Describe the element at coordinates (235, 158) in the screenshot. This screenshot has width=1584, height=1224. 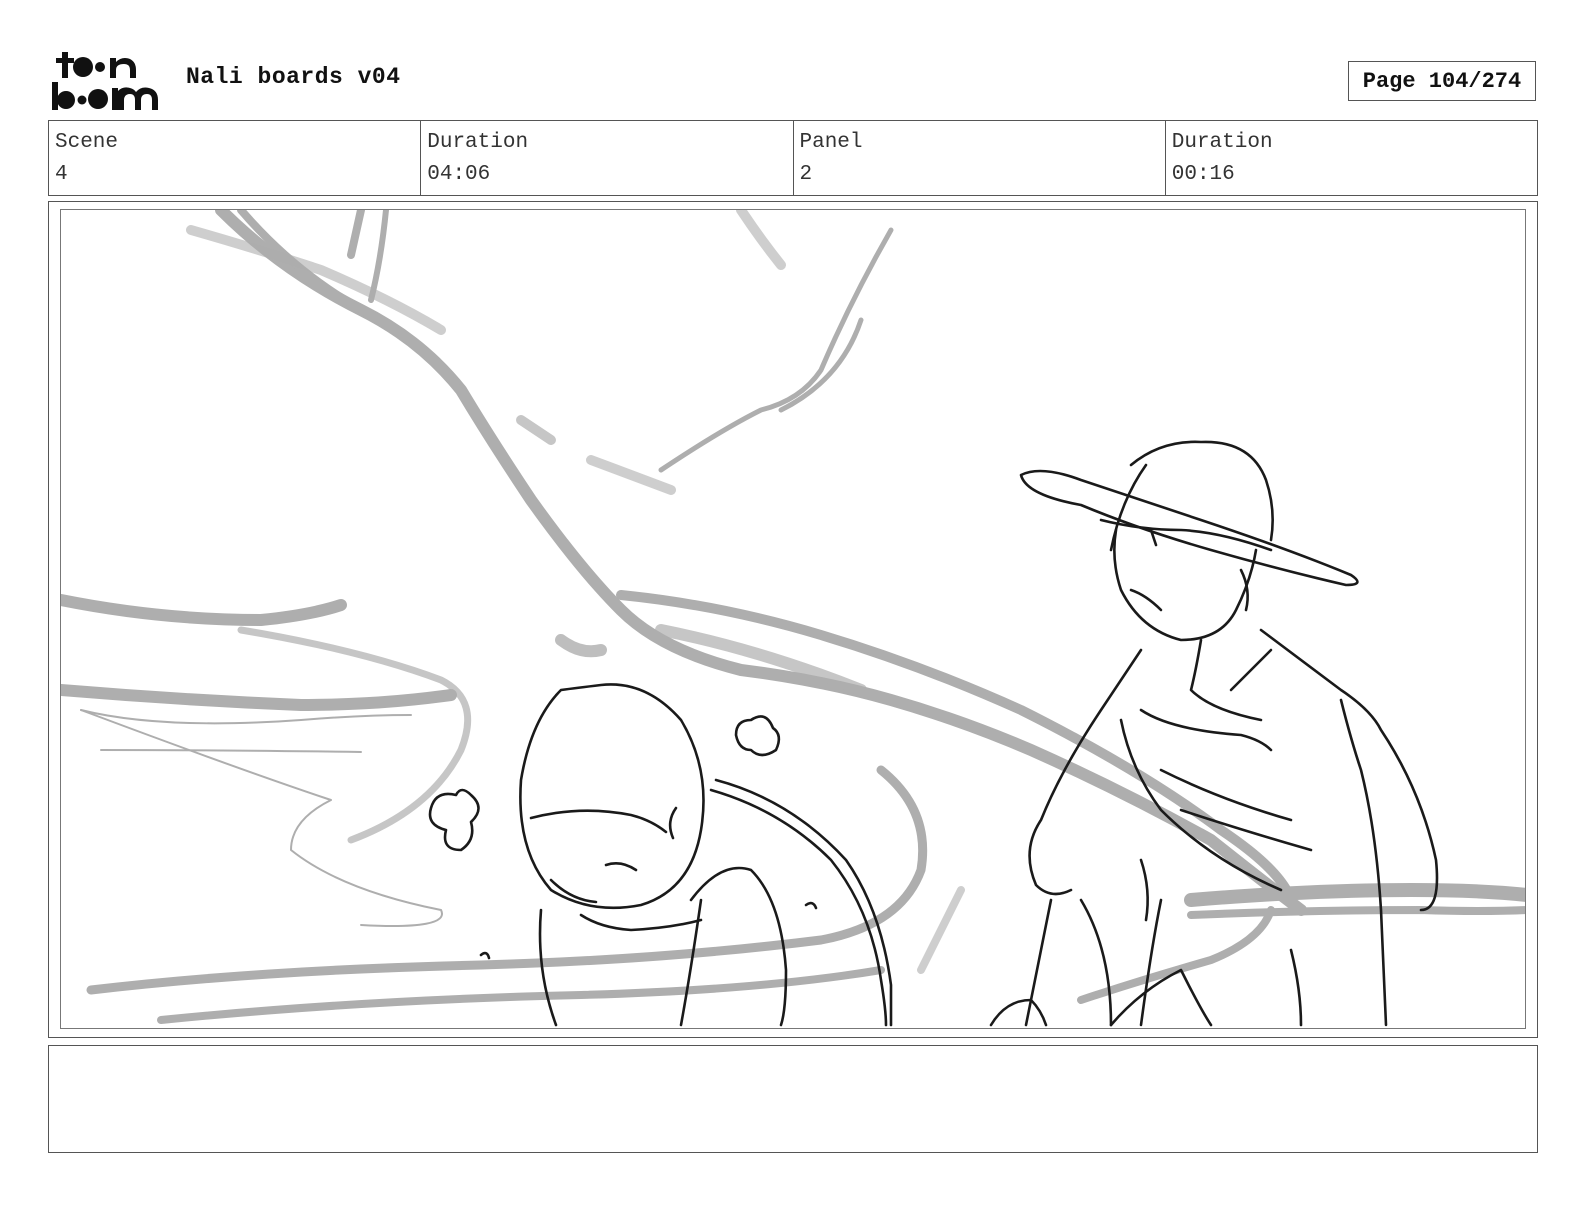
I see `scene-cell: Scene 4` at that location.